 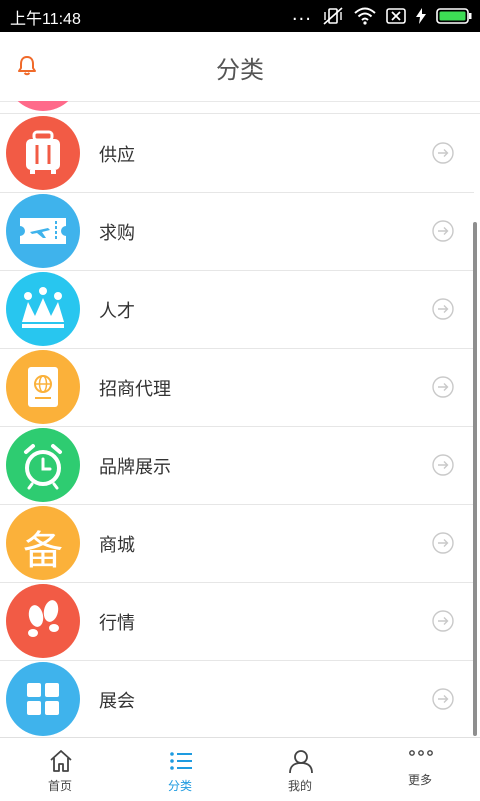 What do you see at coordinates (117, 701) in the screenshot?
I see `category-label: 展会` at bounding box center [117, 701].